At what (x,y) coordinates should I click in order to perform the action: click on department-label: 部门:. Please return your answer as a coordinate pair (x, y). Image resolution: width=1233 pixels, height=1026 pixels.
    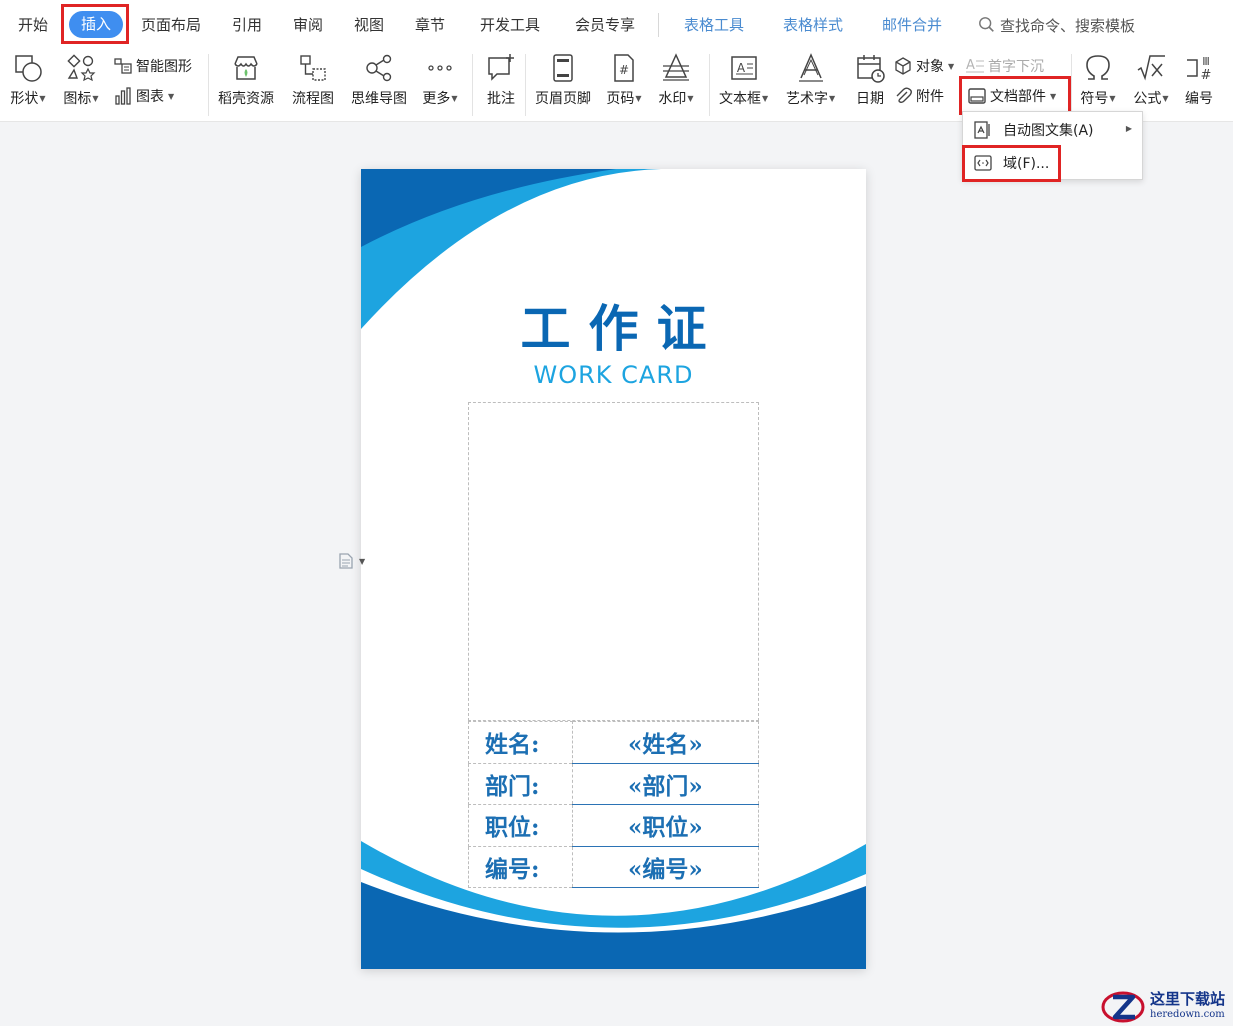
    Looking at the image, I should click on (520, 783).